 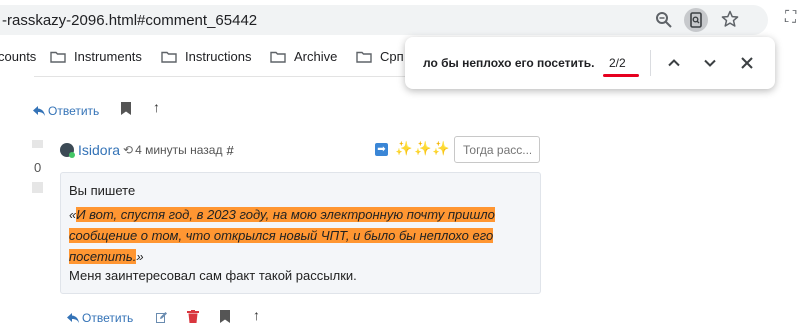 I want to click on bookmark-label: Archive, so click(x=316, y=56).